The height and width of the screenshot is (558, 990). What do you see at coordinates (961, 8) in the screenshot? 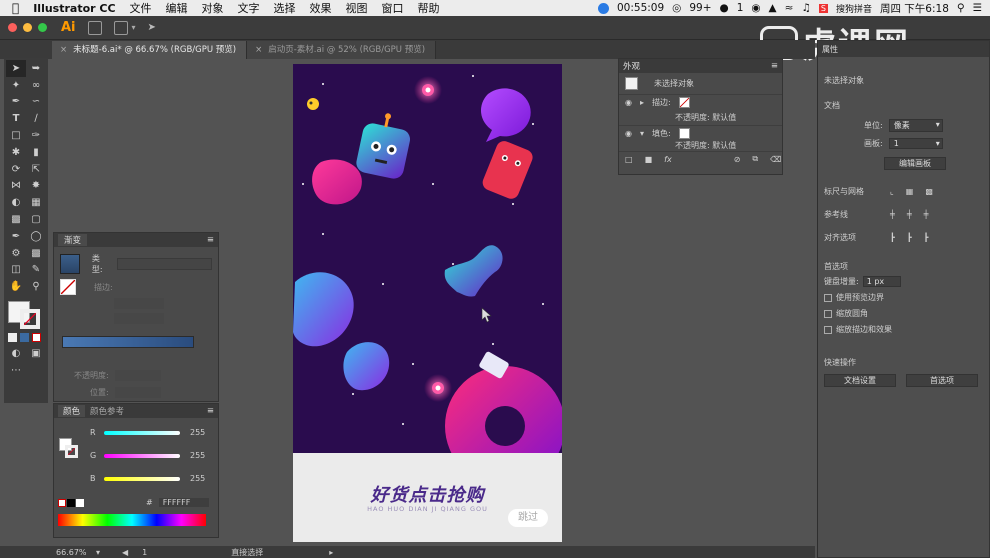
I see `search-icon: ⚲` at bounding box center [961, 8].